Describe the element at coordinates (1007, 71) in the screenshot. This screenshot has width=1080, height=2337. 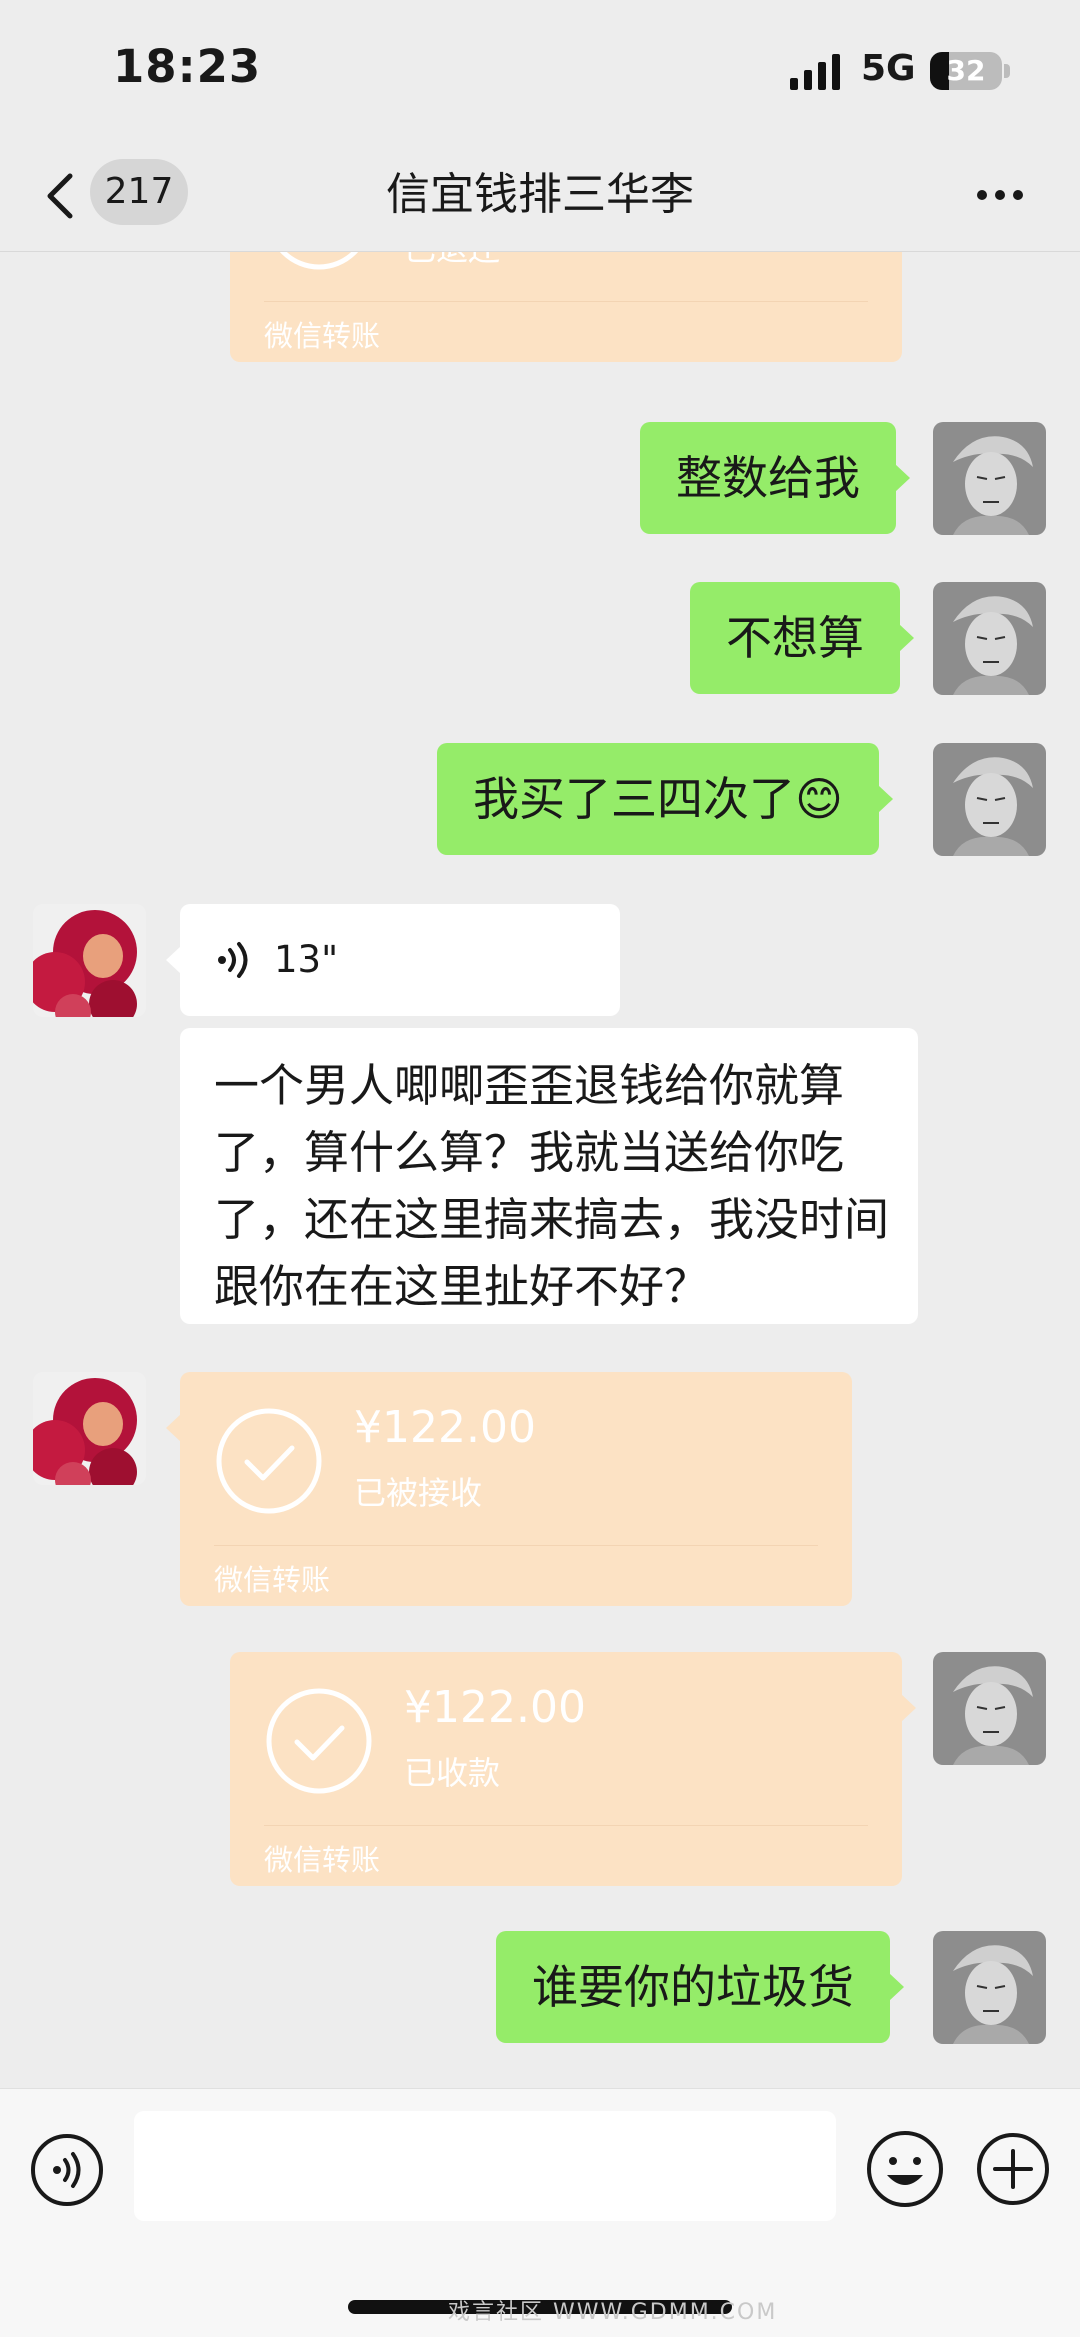
I see `battery-cap` at that location.